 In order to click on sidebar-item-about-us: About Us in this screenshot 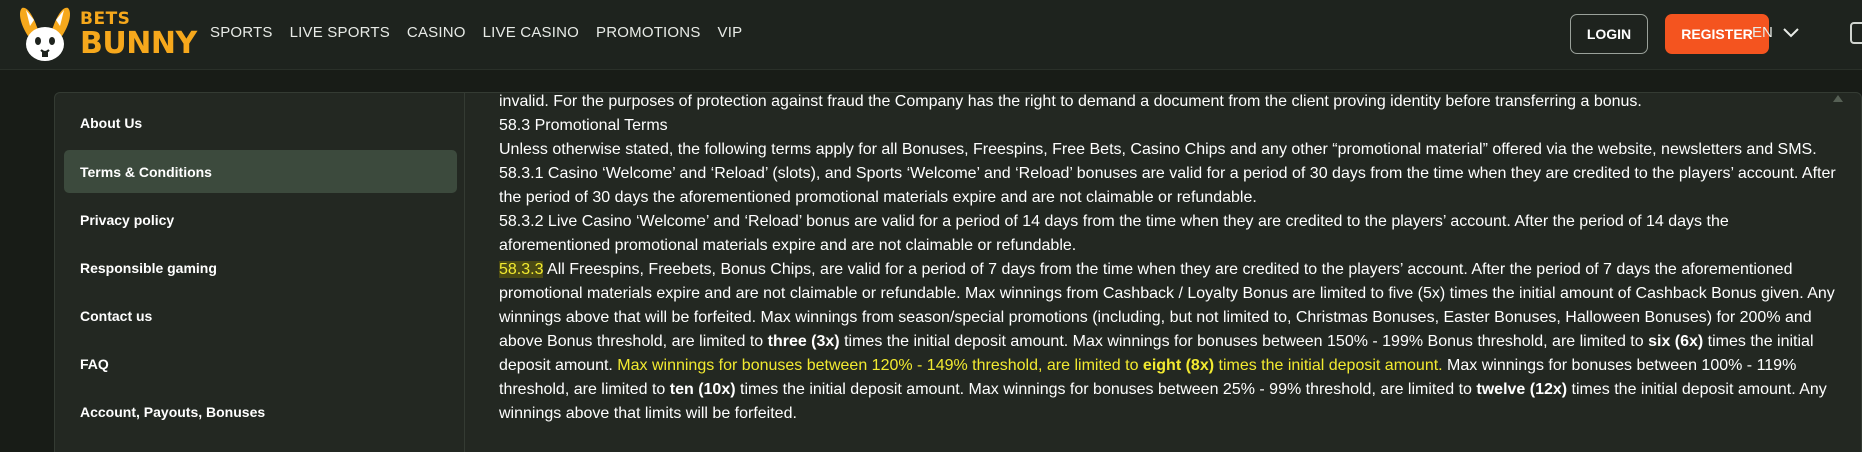, I will do `click(260, 122)`.